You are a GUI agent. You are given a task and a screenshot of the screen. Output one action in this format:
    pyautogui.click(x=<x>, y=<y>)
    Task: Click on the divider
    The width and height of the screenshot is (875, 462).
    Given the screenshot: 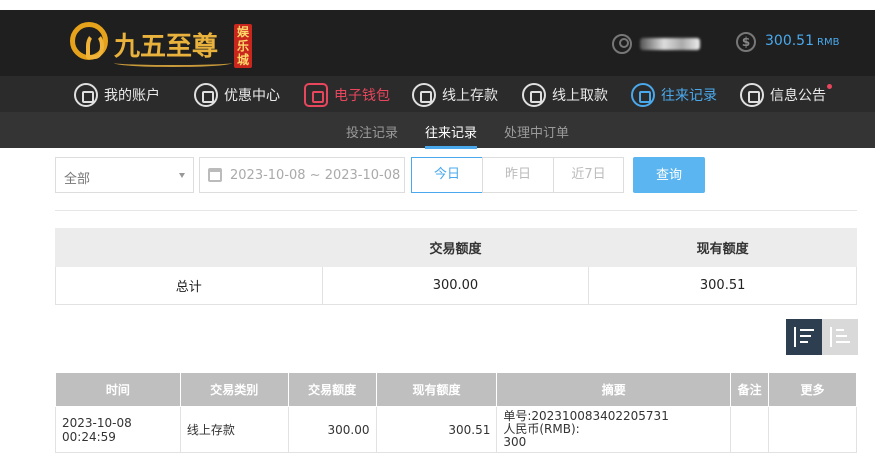 What is the action you would take?
    pyautogui.click(x=456, y=210)
    